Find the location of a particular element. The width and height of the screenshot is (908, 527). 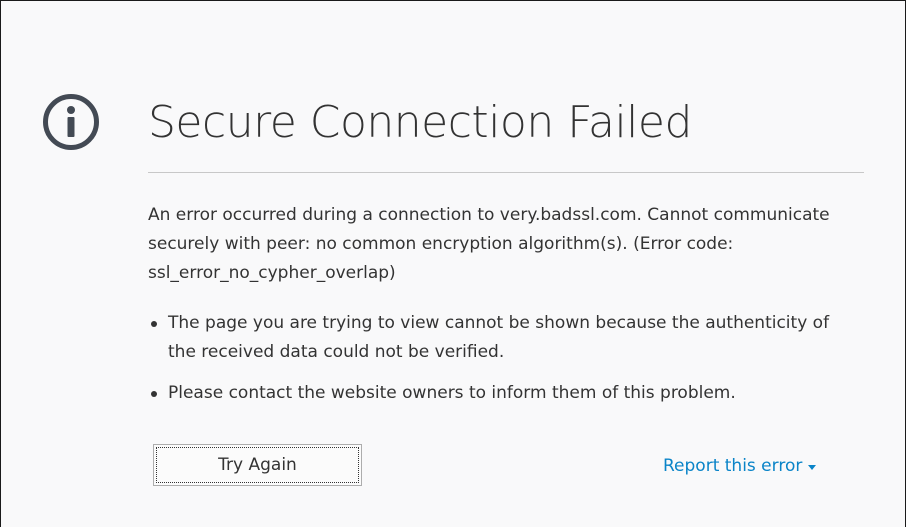

report-error-link: Report this error is located at coordinates (740, 466).